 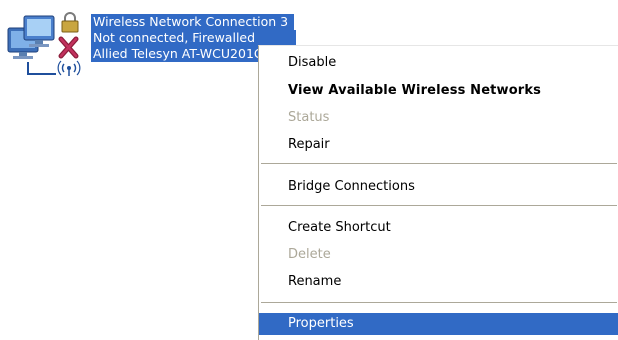 What do you see at coordinates (193, 22) in the screenshot?
I see `connection-name: Wireless Network Connection 3` at bounding box center [193, 22].